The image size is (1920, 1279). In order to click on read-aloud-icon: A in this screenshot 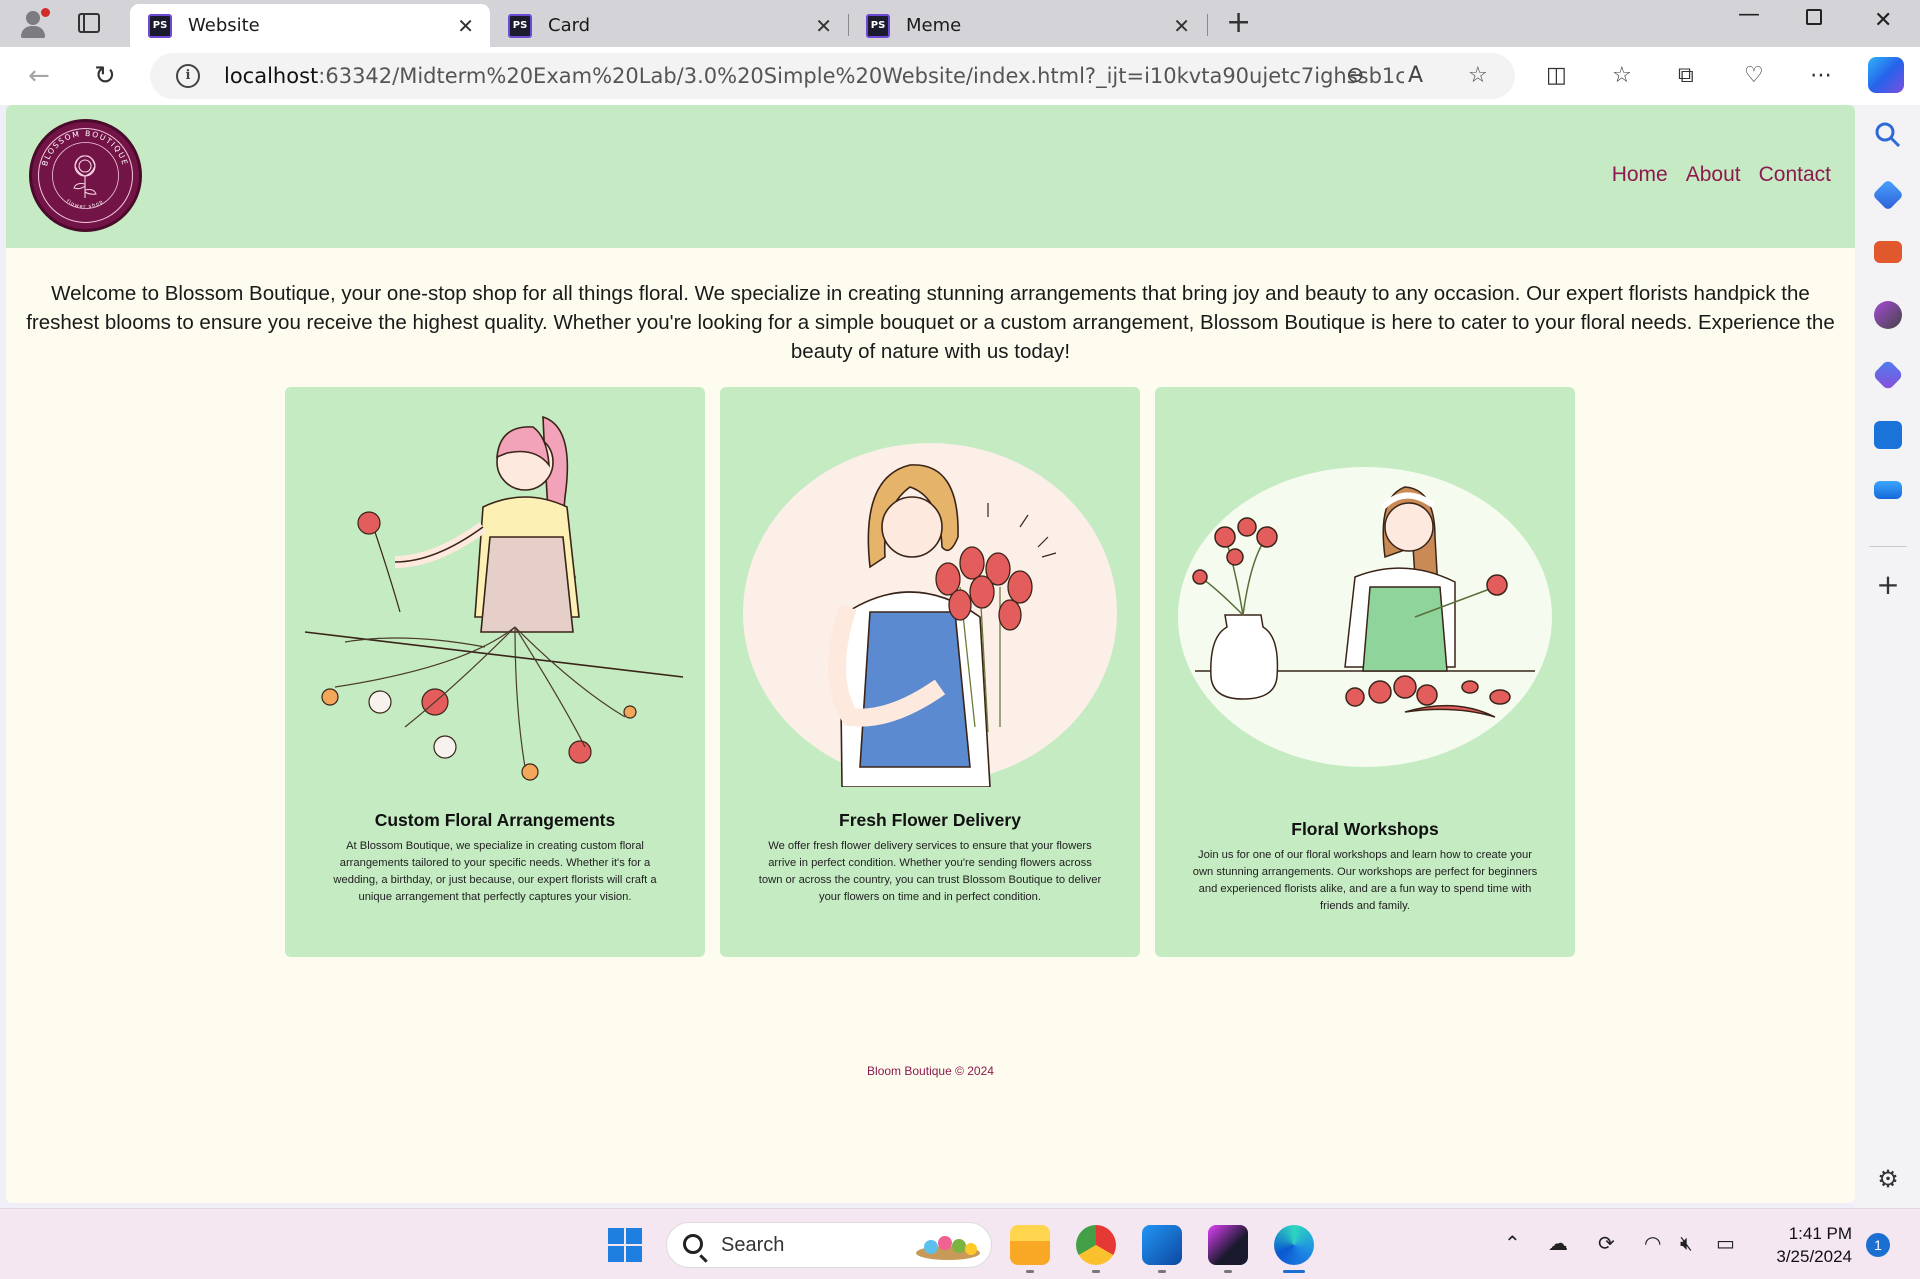, I will do `click(1415, 75)`.